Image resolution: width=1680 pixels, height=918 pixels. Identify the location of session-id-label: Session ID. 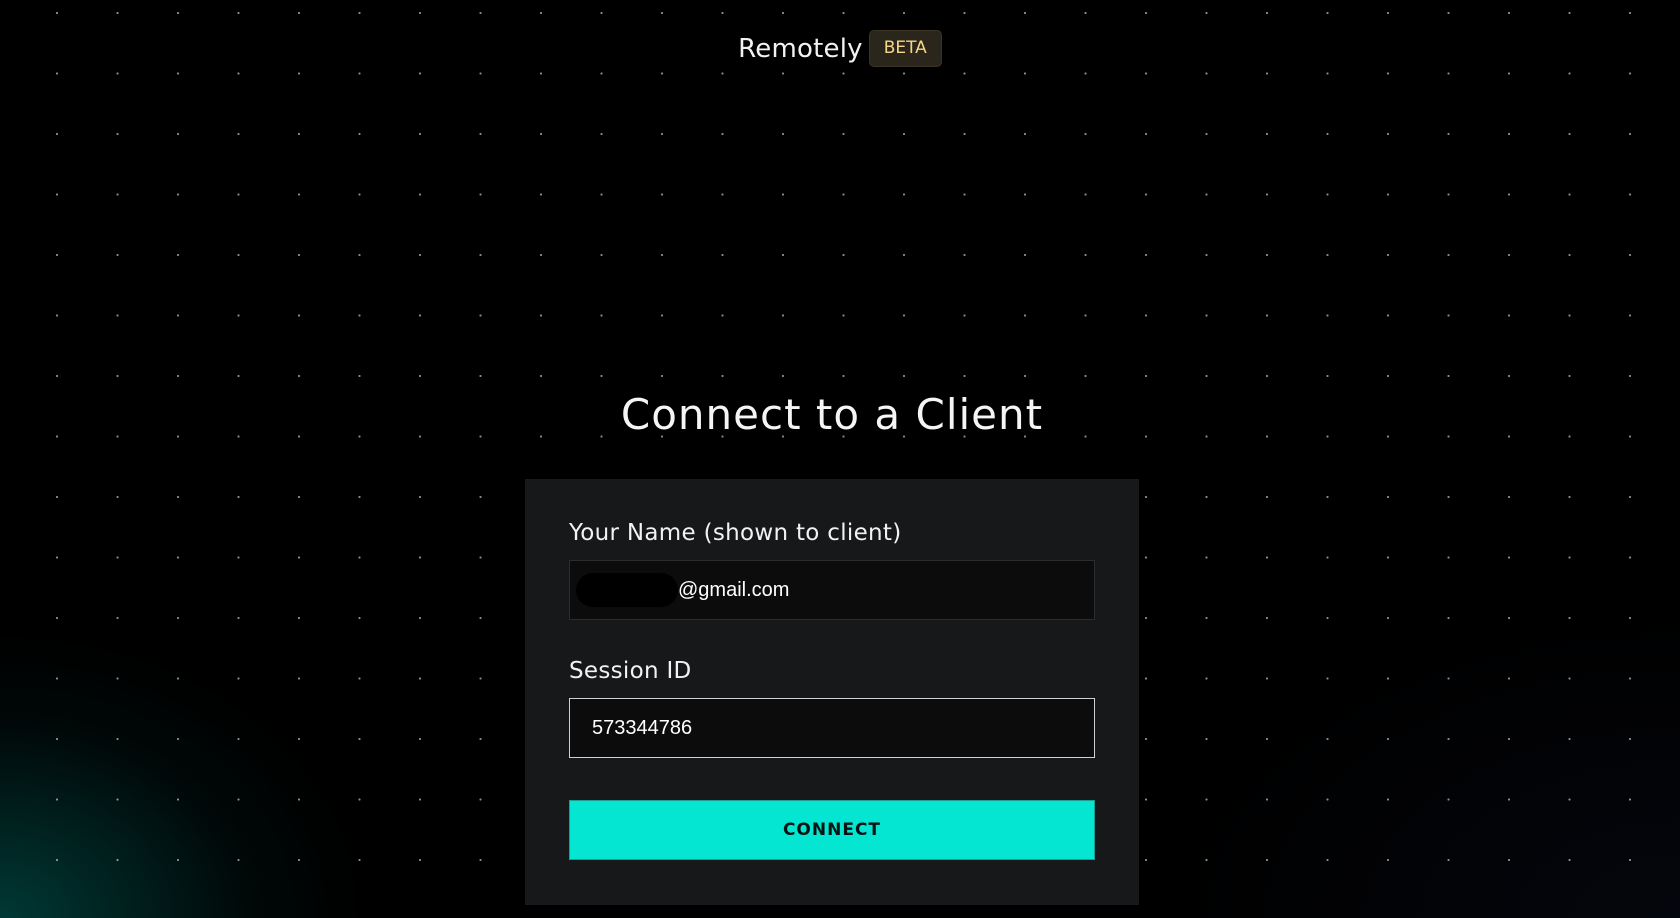
(630, 671).